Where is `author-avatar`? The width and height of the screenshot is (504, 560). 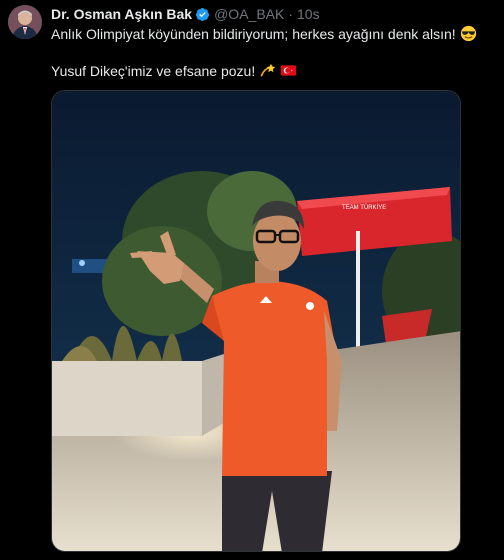
author-avatar is located at coordinates (25, 22).